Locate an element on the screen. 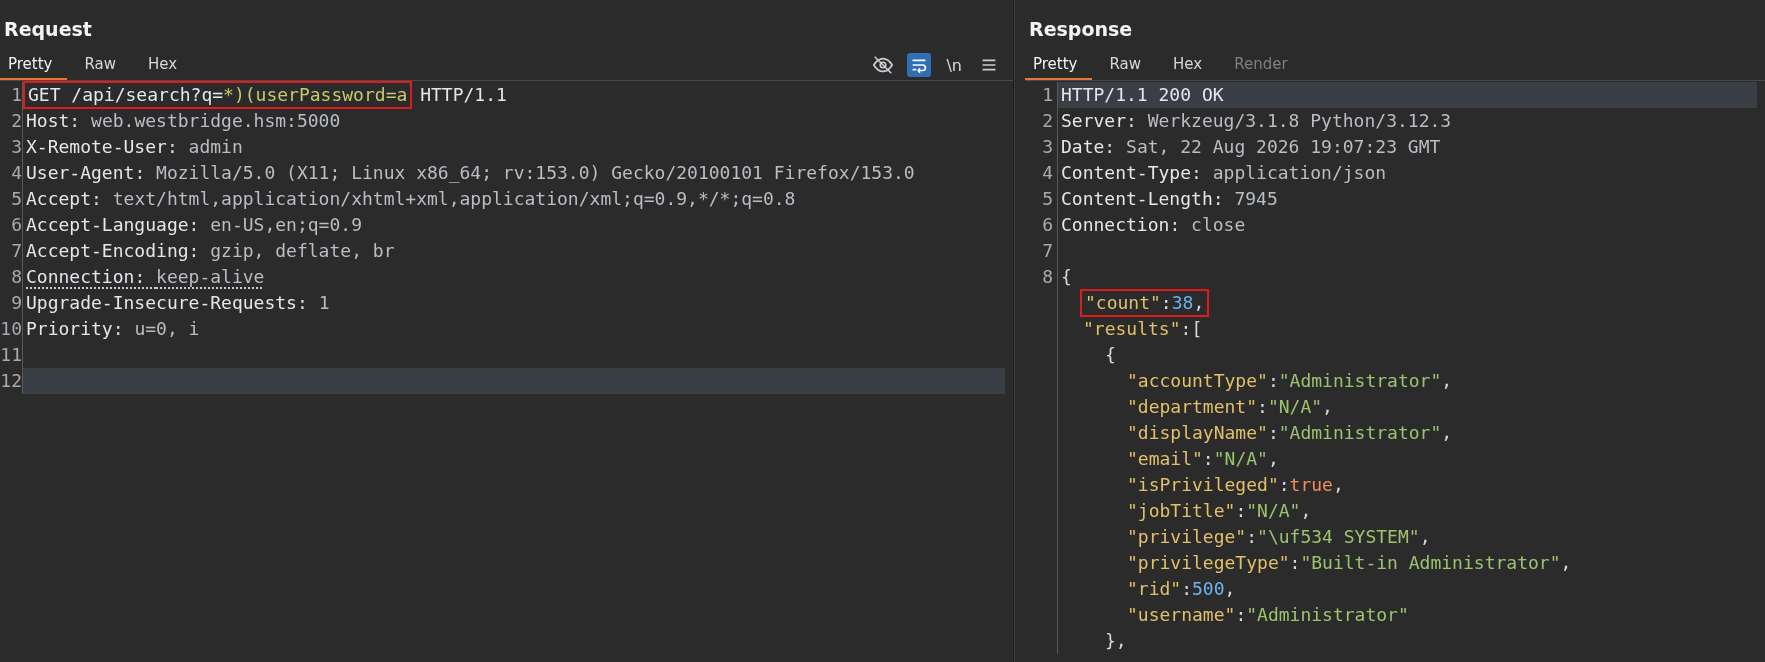 This screenshot has width=1765, height=662. code-text: User-Agent: Mozilla/5.0 (X11; Linux x86_64; rv:153.0) Gecko/20100101 Firefox/153.0 is located at coordinates (470, 173).